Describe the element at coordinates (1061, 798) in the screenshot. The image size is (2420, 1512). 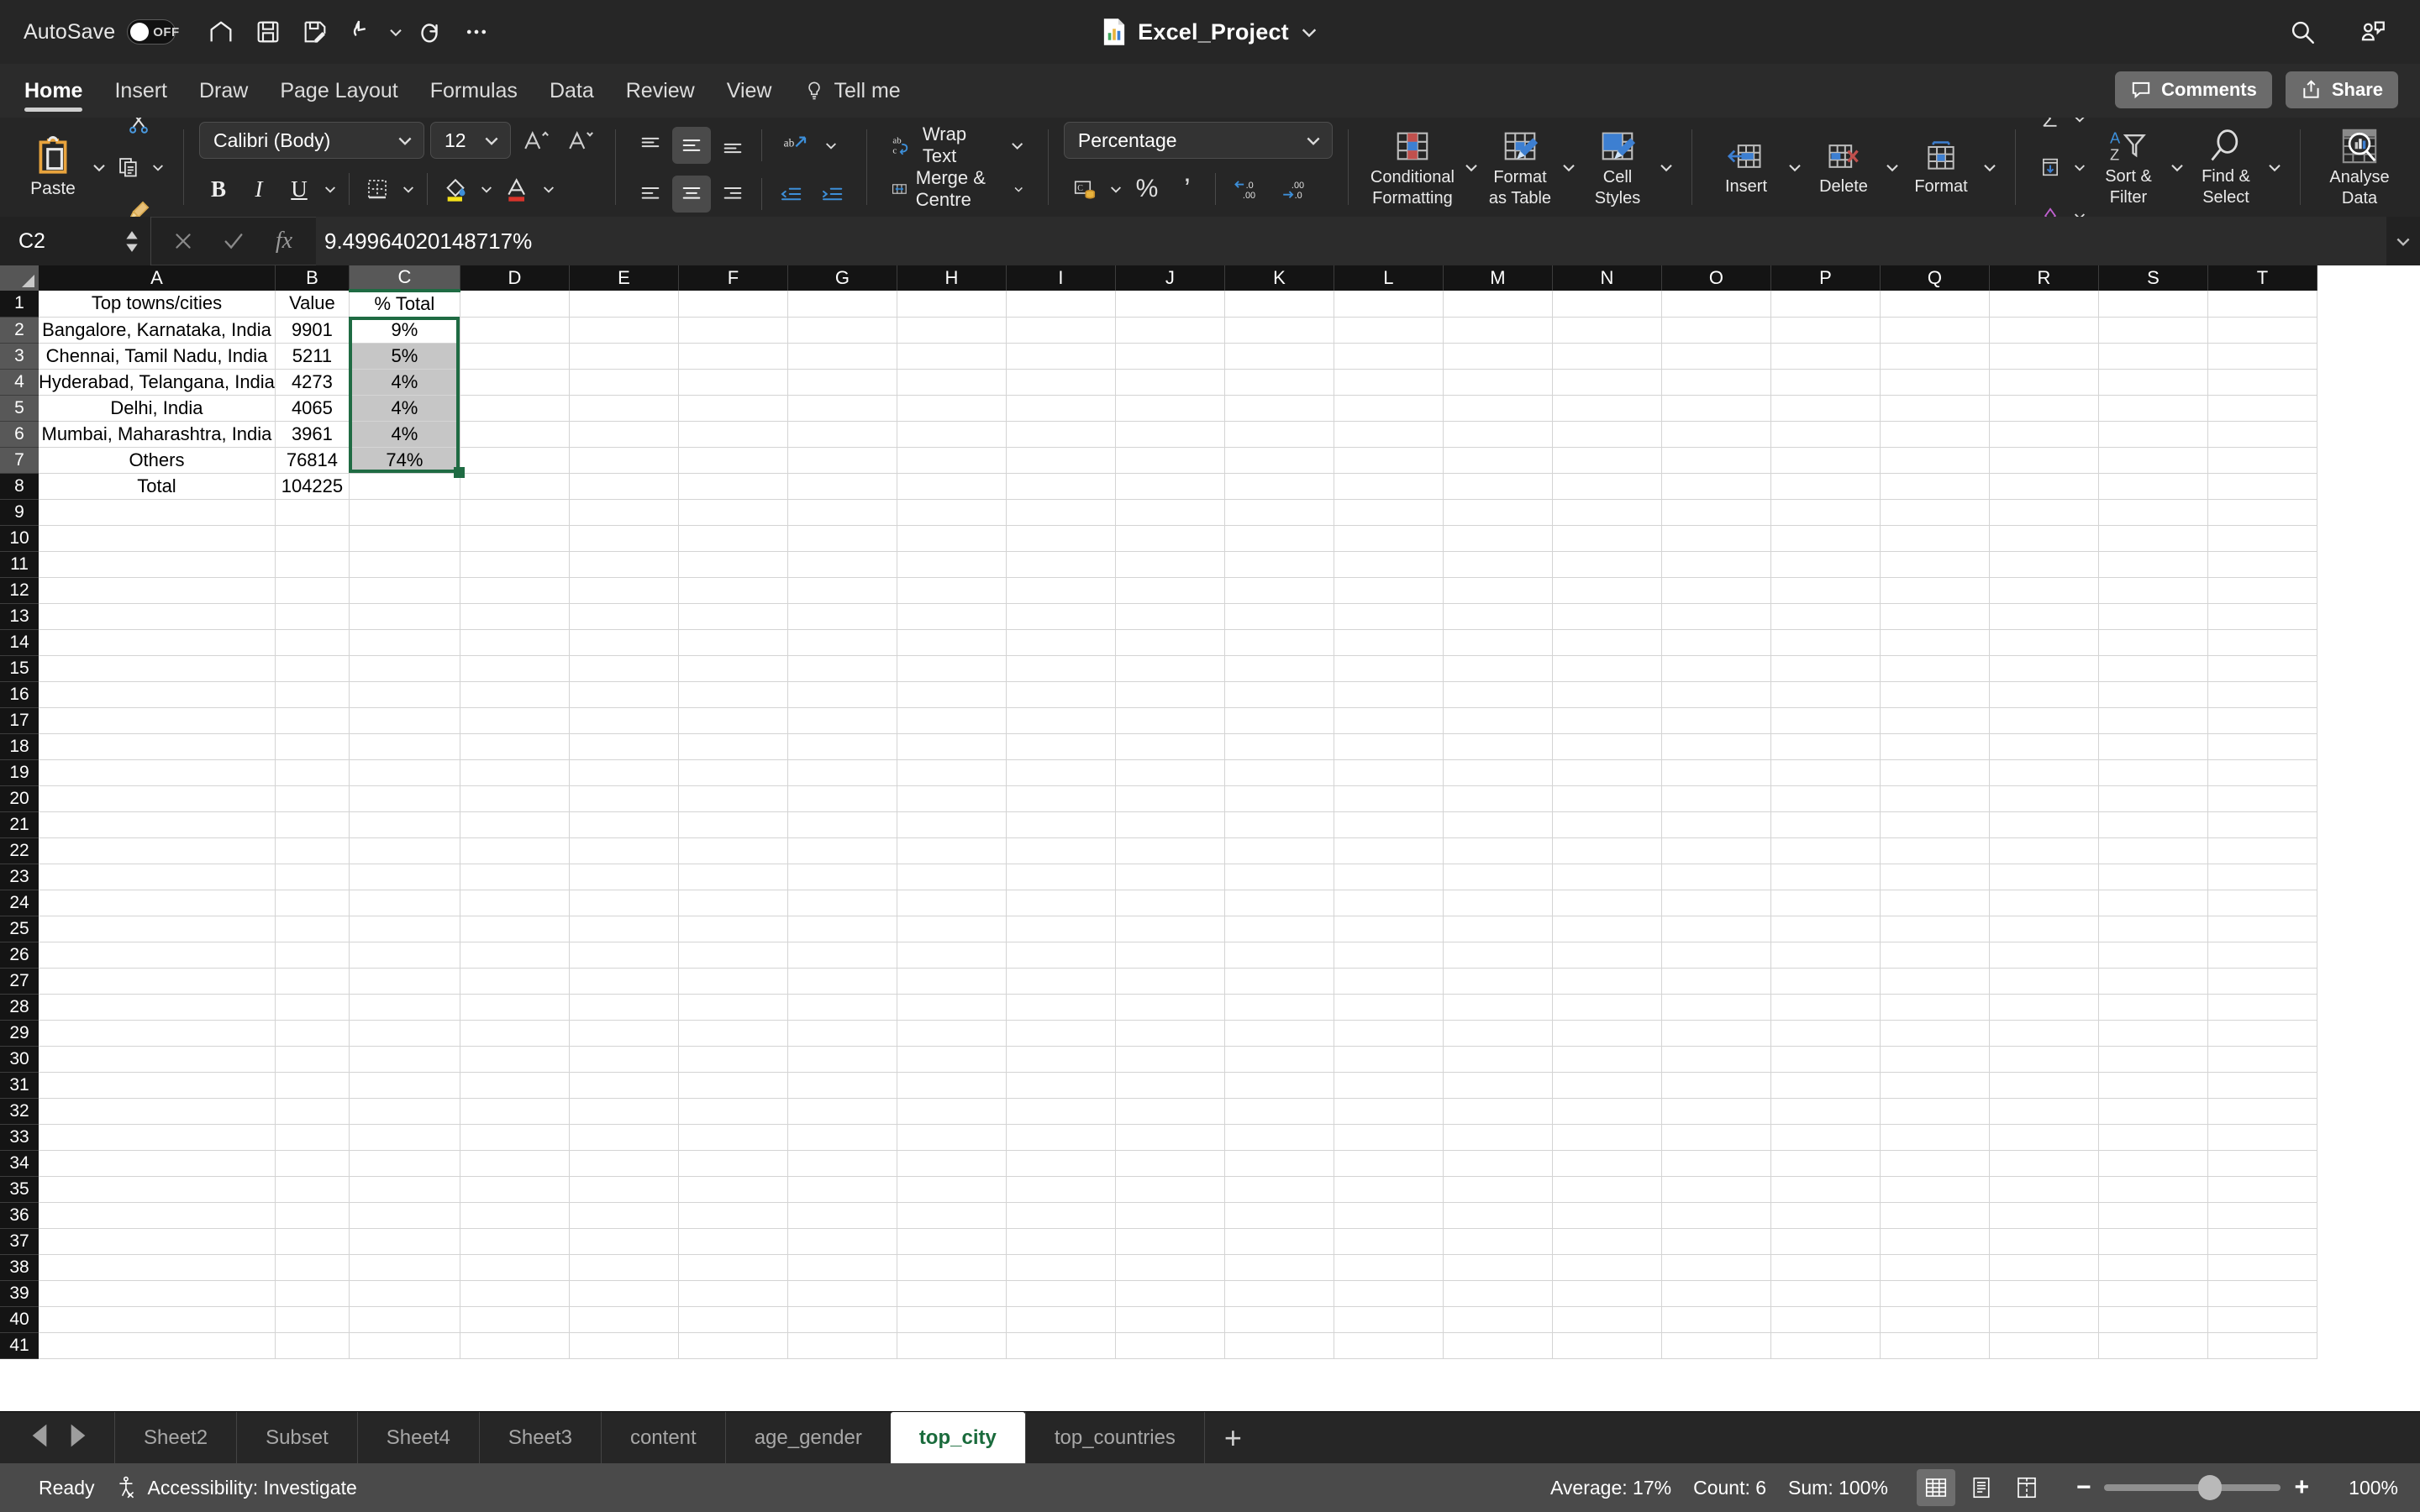
I see `cell-I20` at that location.